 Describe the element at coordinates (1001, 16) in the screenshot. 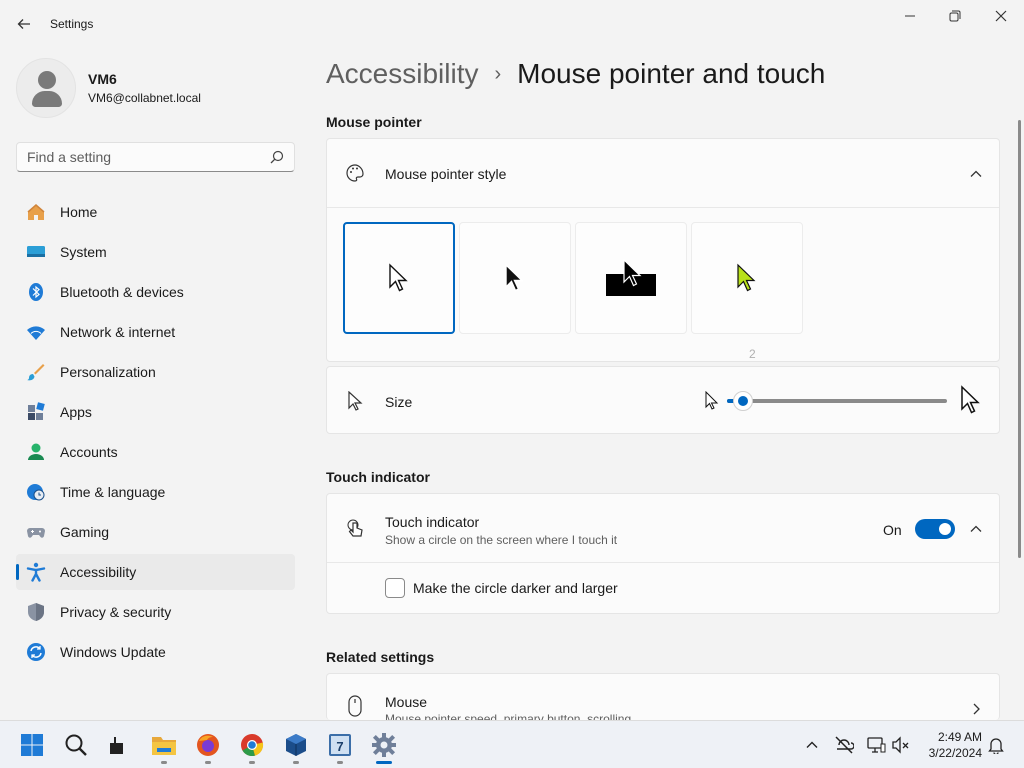

I see `close-button` at that location.